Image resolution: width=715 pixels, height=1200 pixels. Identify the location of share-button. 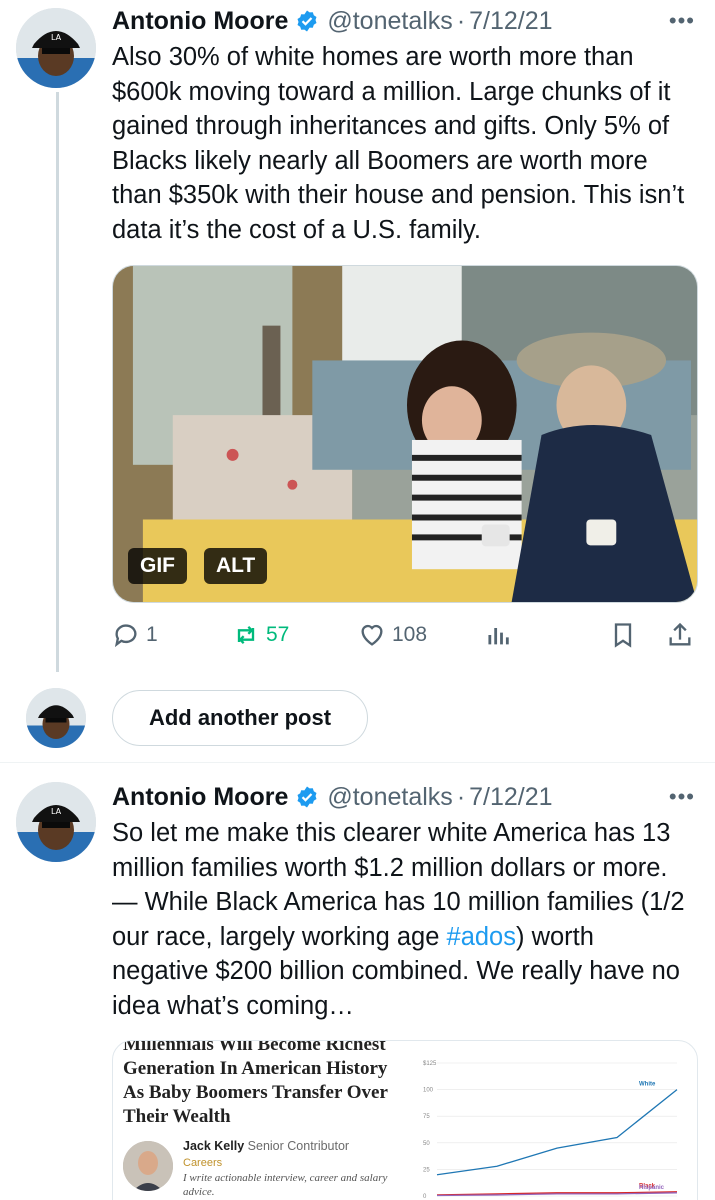
(683, 635).